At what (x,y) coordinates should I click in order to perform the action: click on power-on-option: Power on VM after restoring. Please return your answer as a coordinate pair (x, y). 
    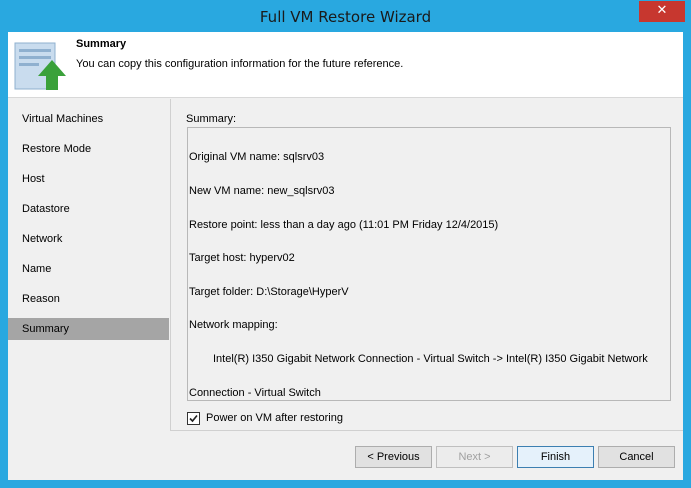
    Looking at the image, I should click on (265, 418).